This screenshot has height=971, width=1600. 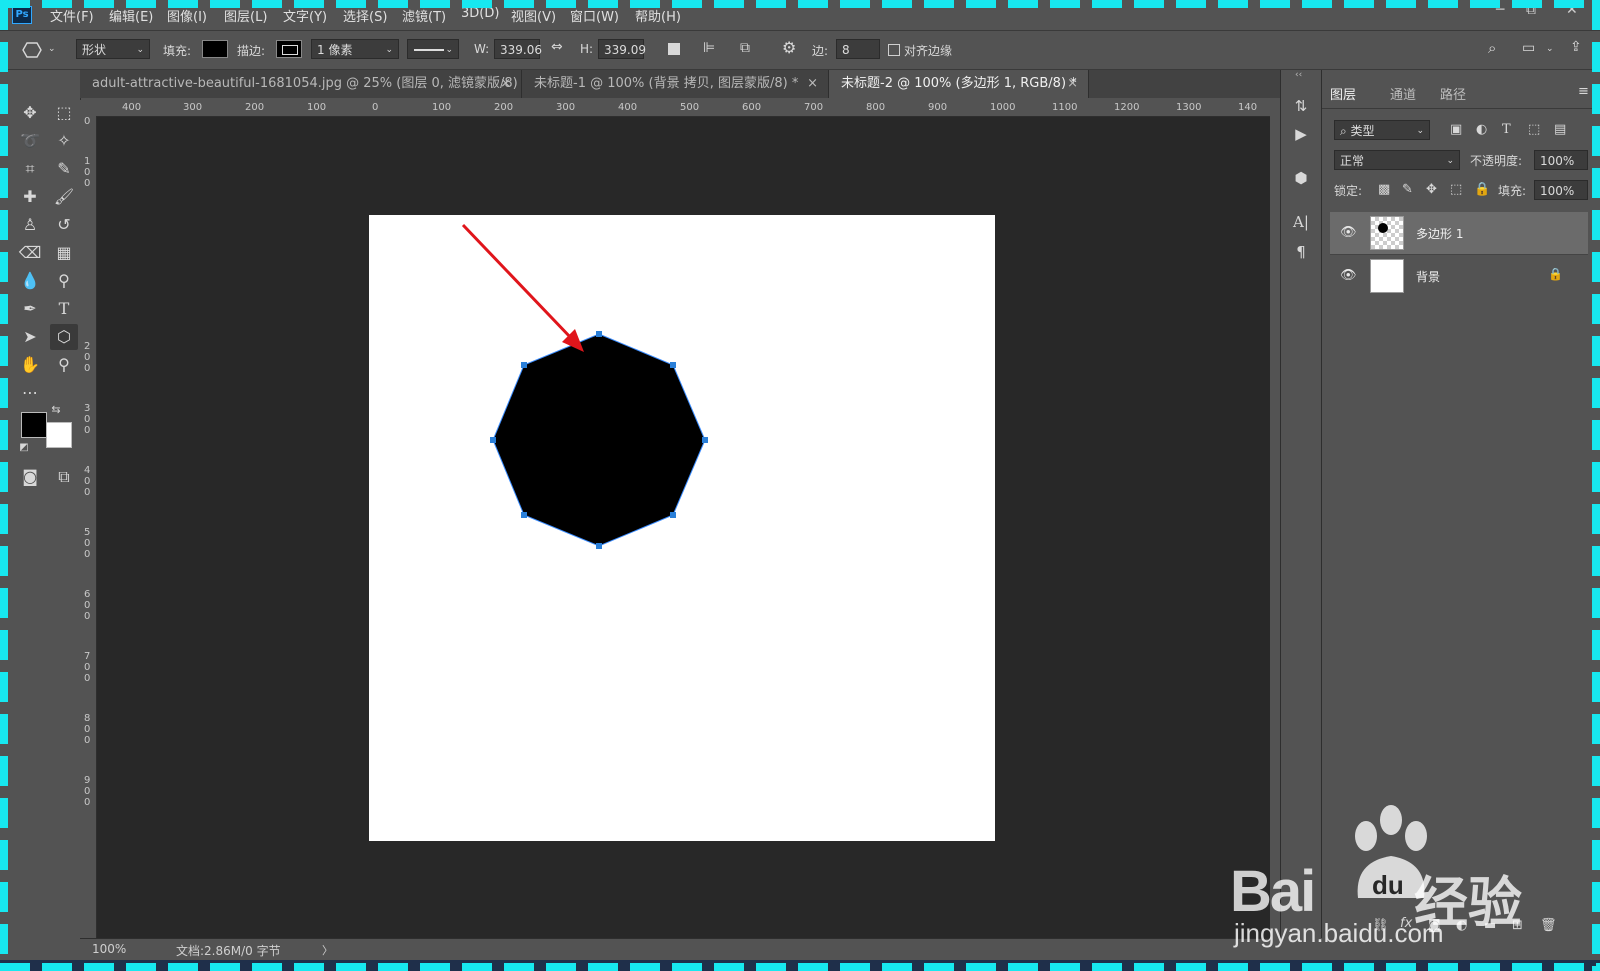 I want to click on menu-image: 图像(I), so click(x=187, y=15).